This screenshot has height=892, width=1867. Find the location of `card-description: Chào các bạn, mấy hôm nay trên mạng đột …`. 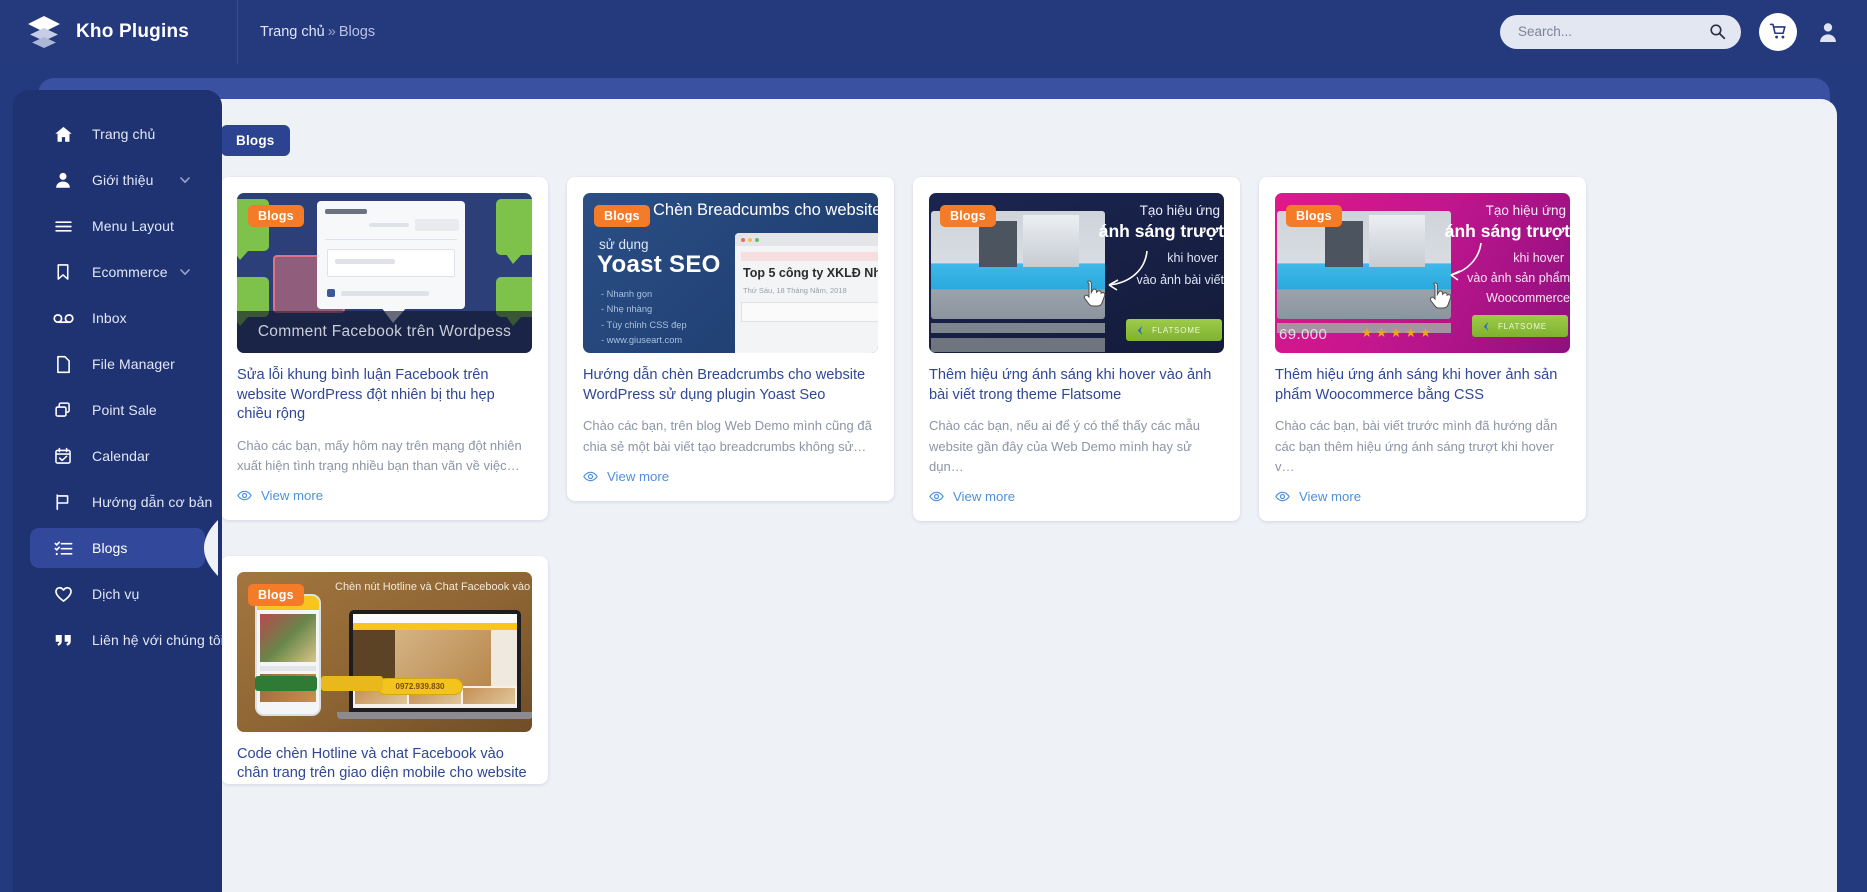

card-description: Chào các bạn, mấy hôm nay trên mạng đột … is located at coordinates (379, 456).